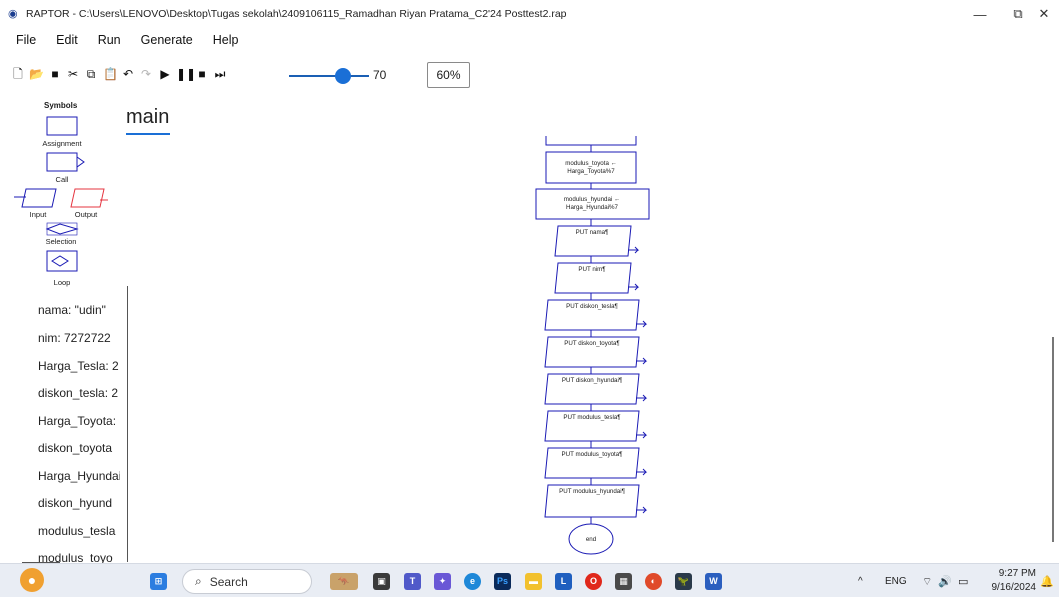  What do you see at coordinates (74, 338) in the screenshot?
I see `variable-item: nim: 7272722` at bounding box center [74, 338].